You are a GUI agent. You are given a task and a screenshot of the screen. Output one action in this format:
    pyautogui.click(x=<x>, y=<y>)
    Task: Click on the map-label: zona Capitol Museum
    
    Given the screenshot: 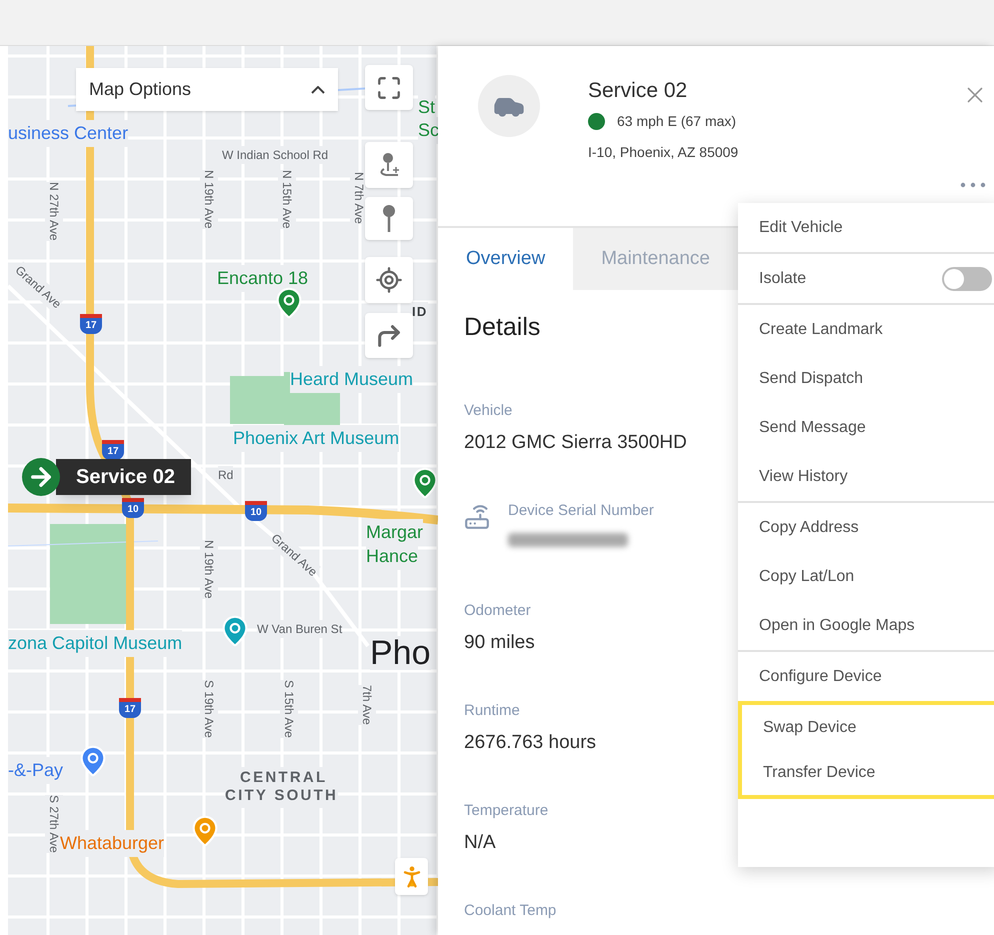 What is the action you would take?
    pyautogui.click(x=95, y=643)
    